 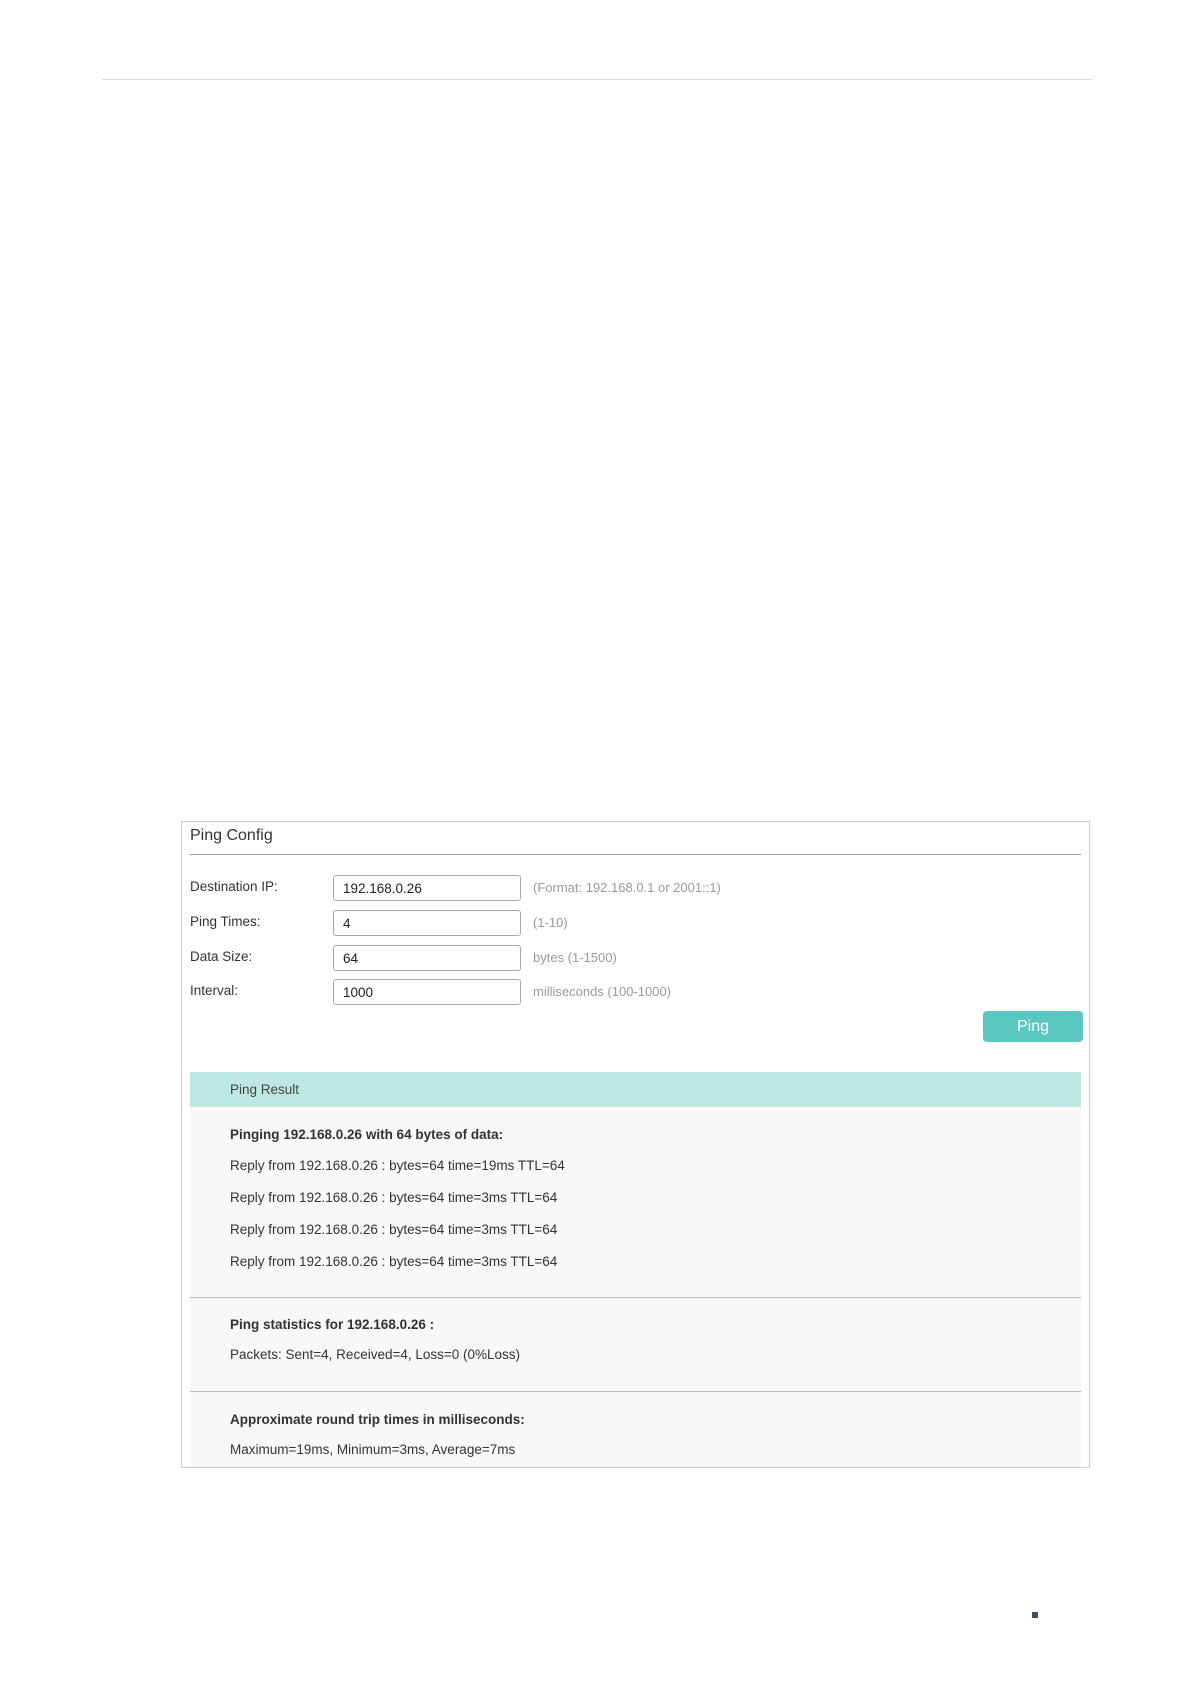 I want to click on ping-times-row: Ping Times: (1-10), so click(x=635, y=923).